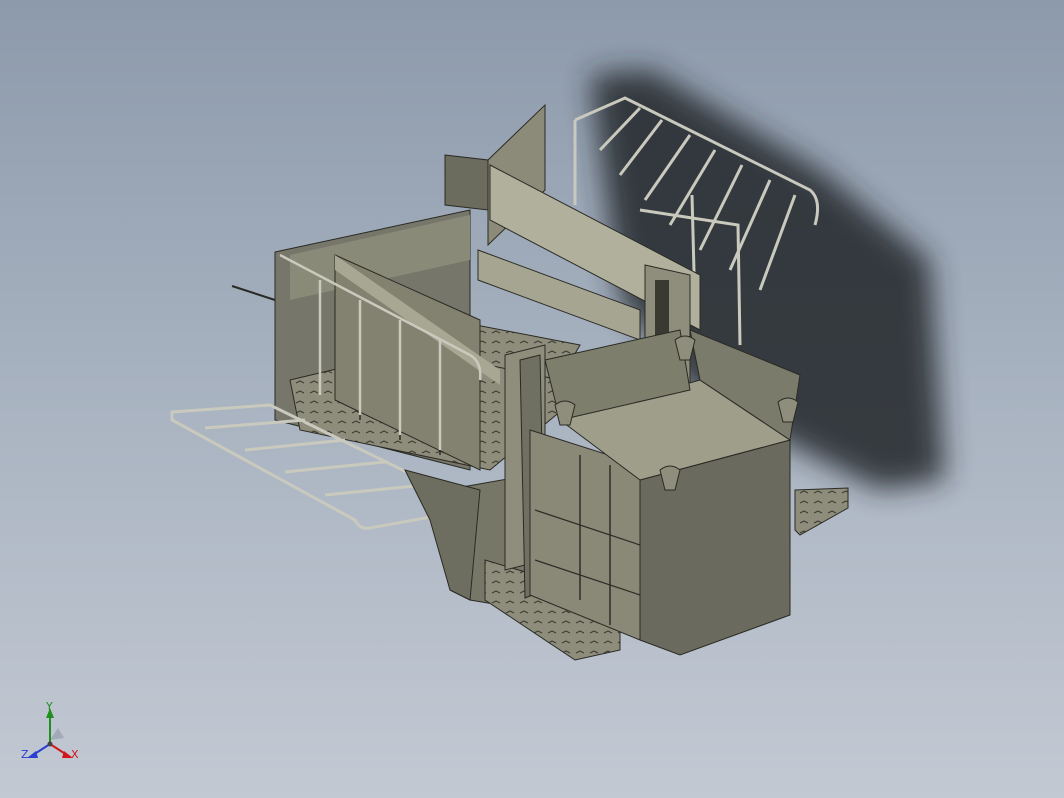 The height and width of the screenshot is (798, 1064). I want to click on triad-x-label: X, so click(75, 754).